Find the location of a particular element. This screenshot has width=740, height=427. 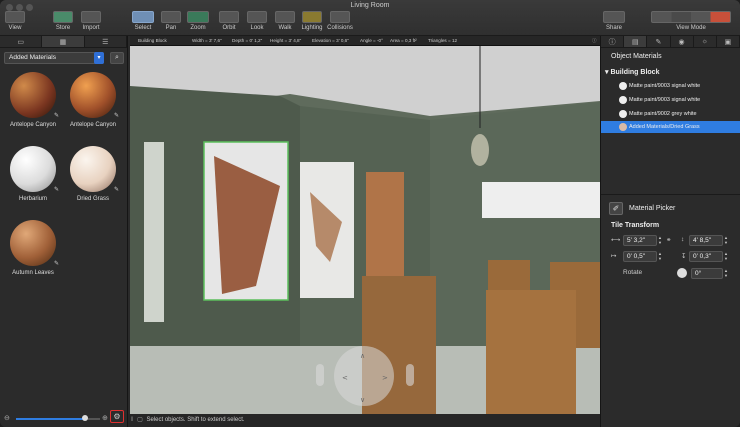

tab-light: ☼ is located at coordinates (705, 41).